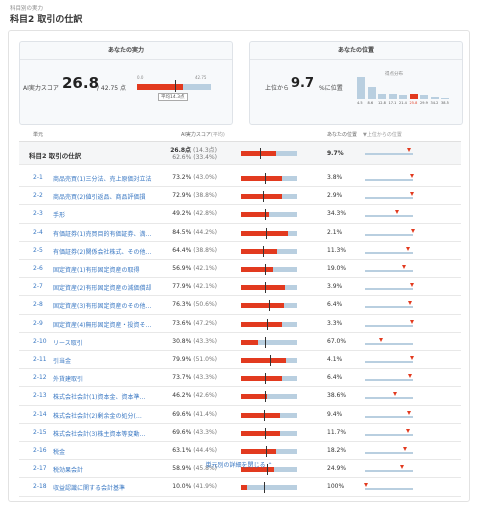  I want to click on unit-row: 2-14 株式会社会計(2)剰余金の処分(… 69.6% (41.4%) 9.4%, so click(240, 415).